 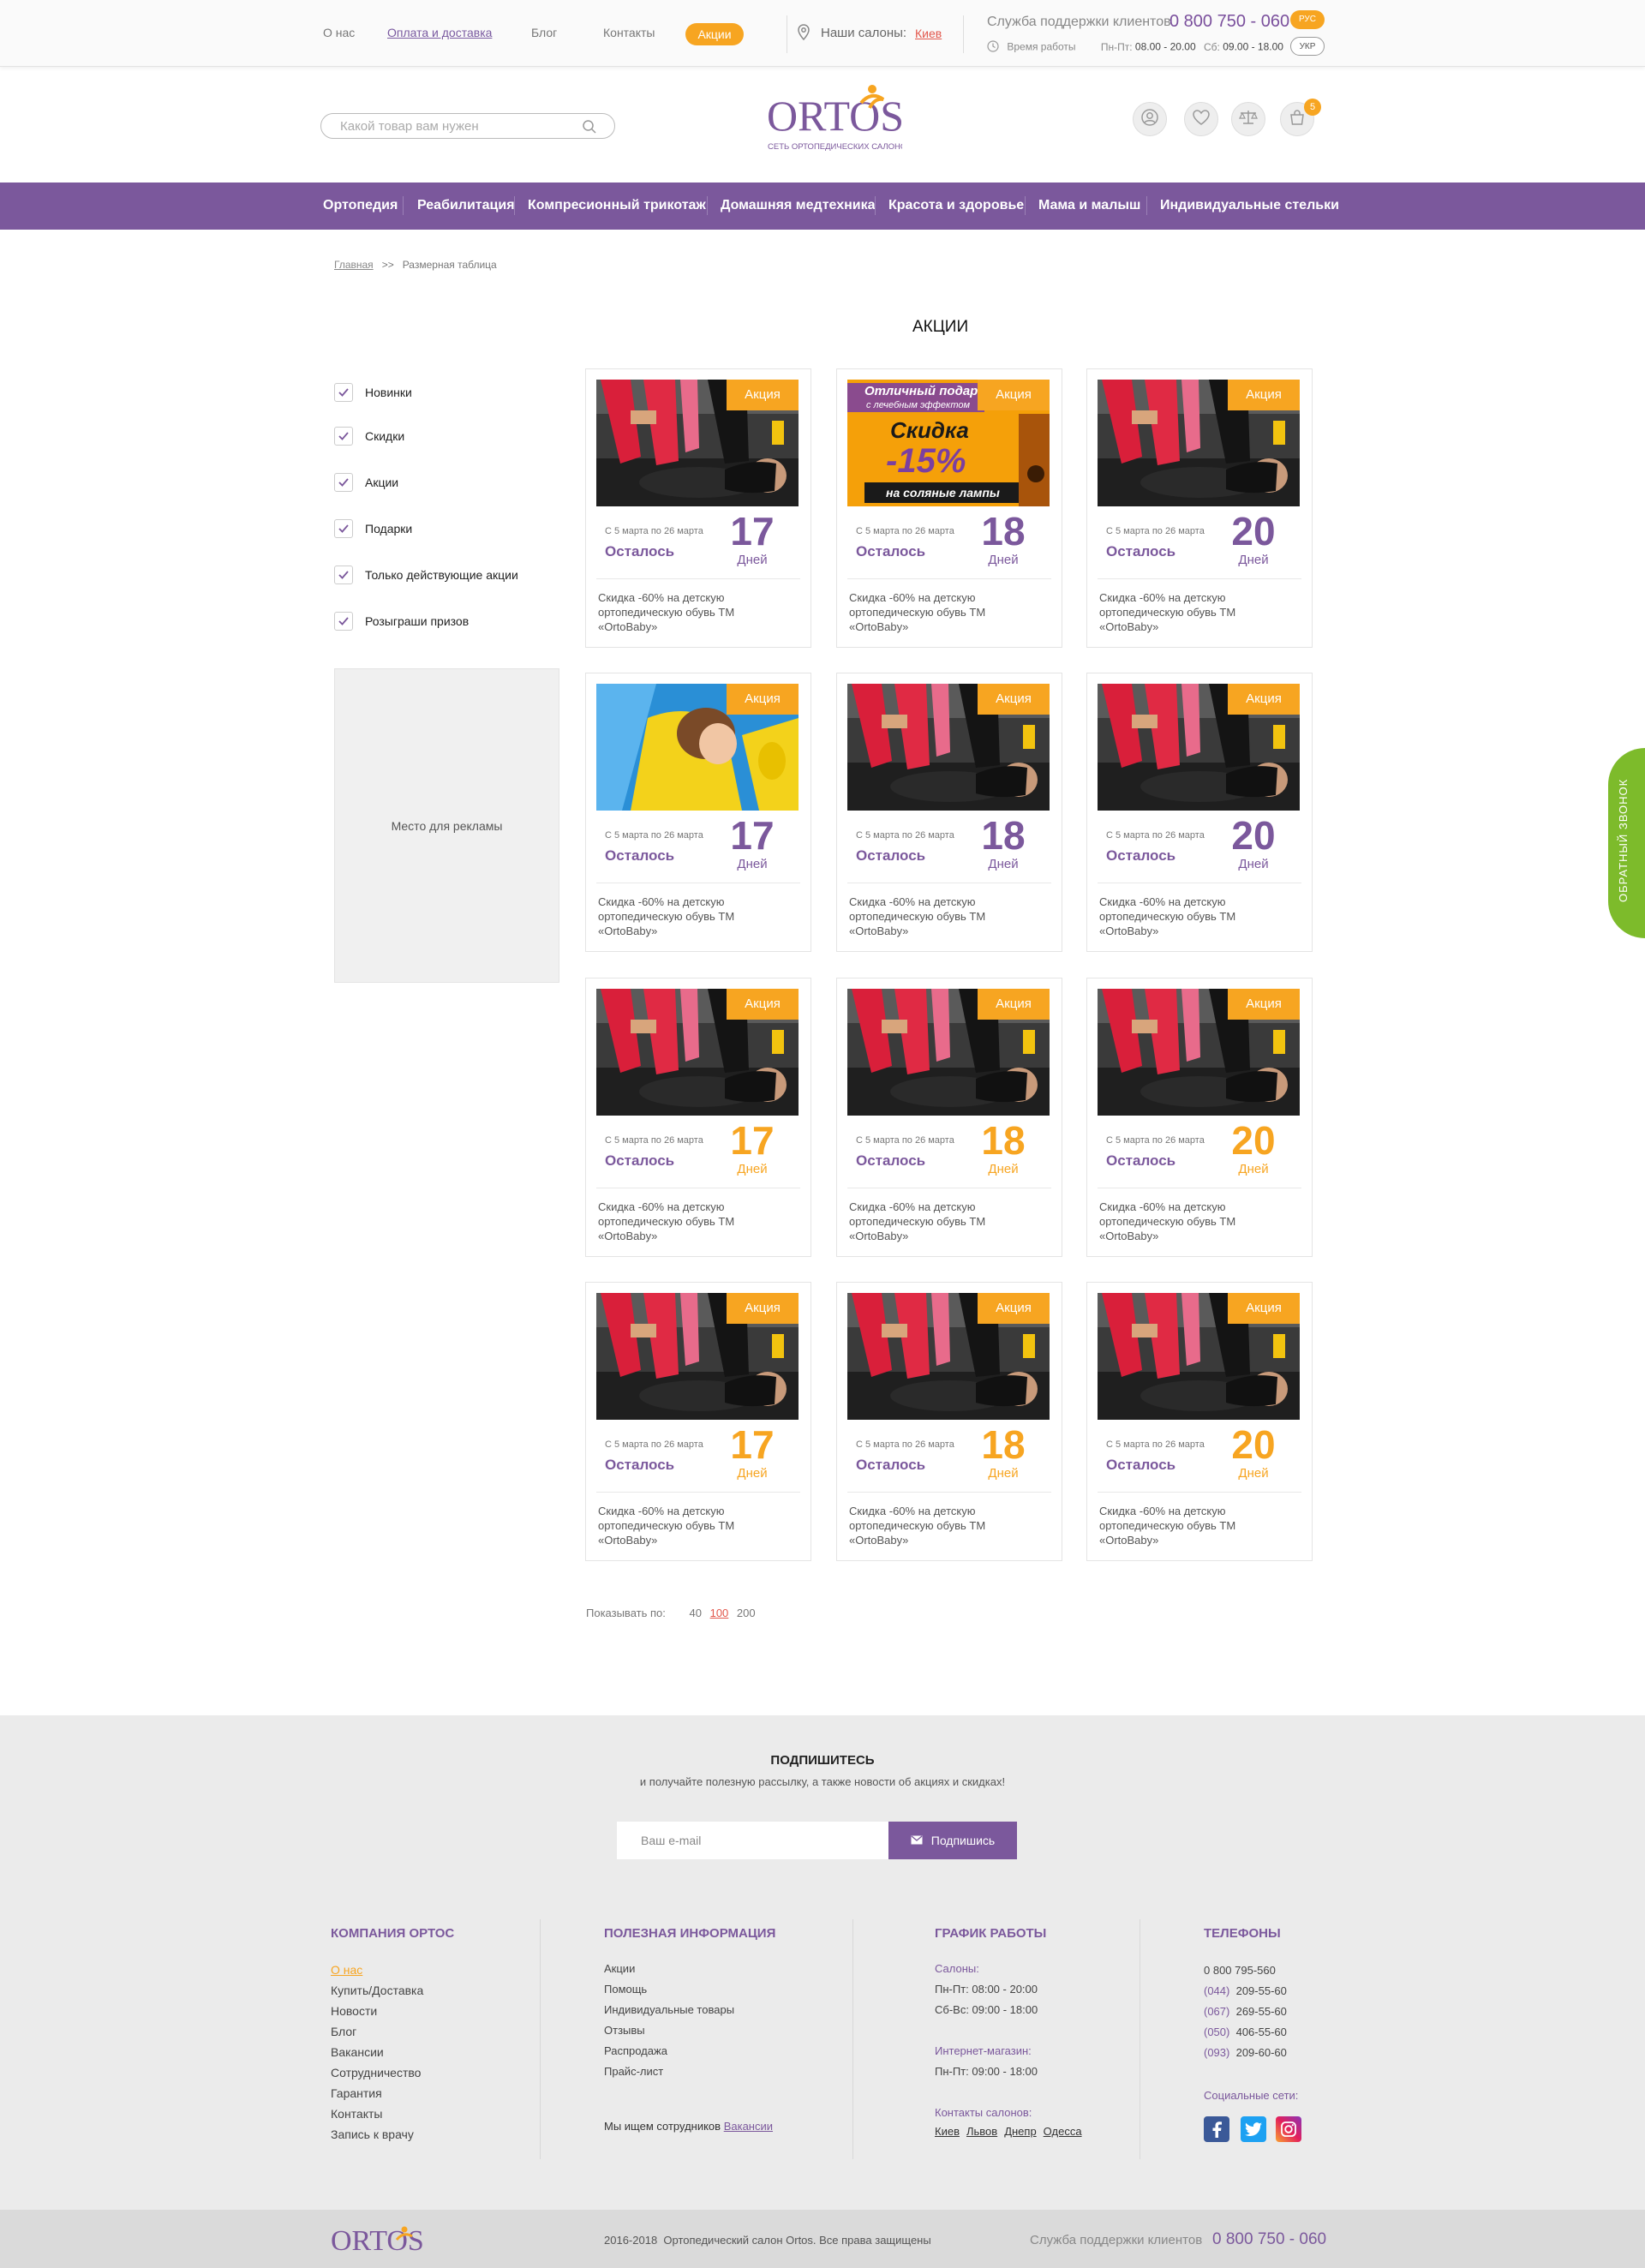 What do you see at coordinates (1253, 2129) in the screenshot?
I see `twitter-icon` at bounding box center [1253, 2129].